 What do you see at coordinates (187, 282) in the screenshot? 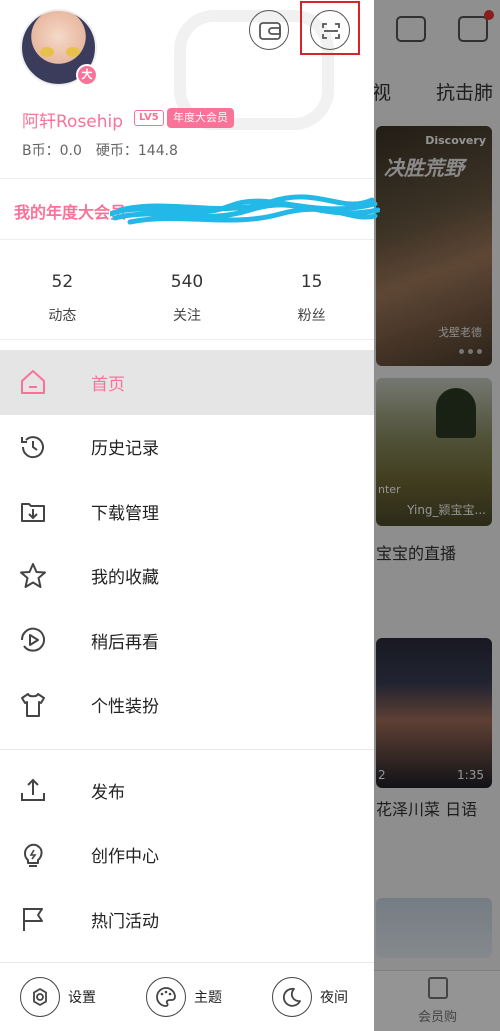
I see `stat-value: 540` at bounding box center [187, 282].